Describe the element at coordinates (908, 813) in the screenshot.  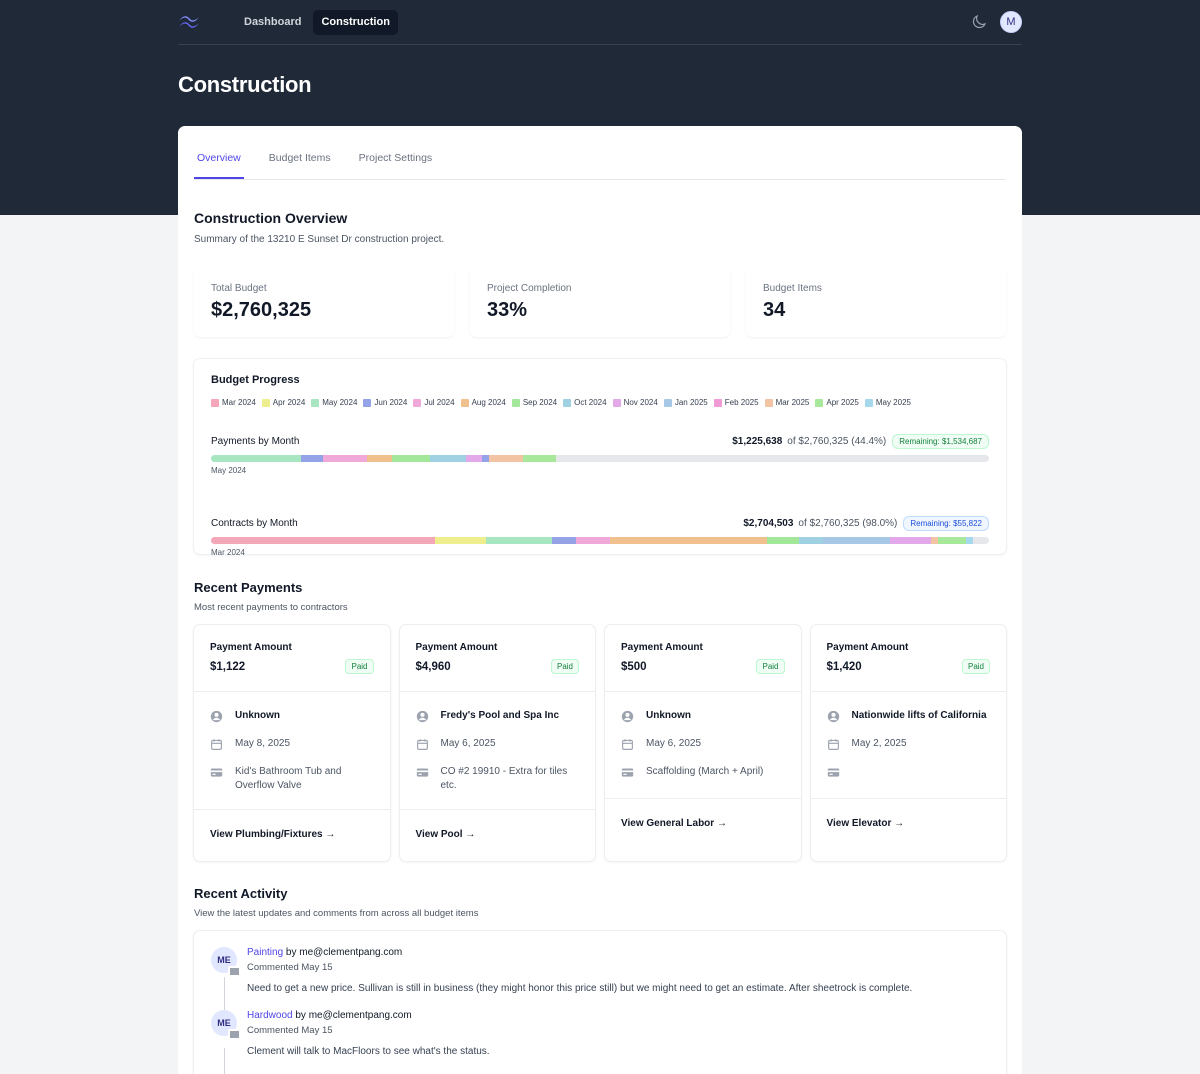
I see `view-budget-item-link: View Elevator →` at that location.